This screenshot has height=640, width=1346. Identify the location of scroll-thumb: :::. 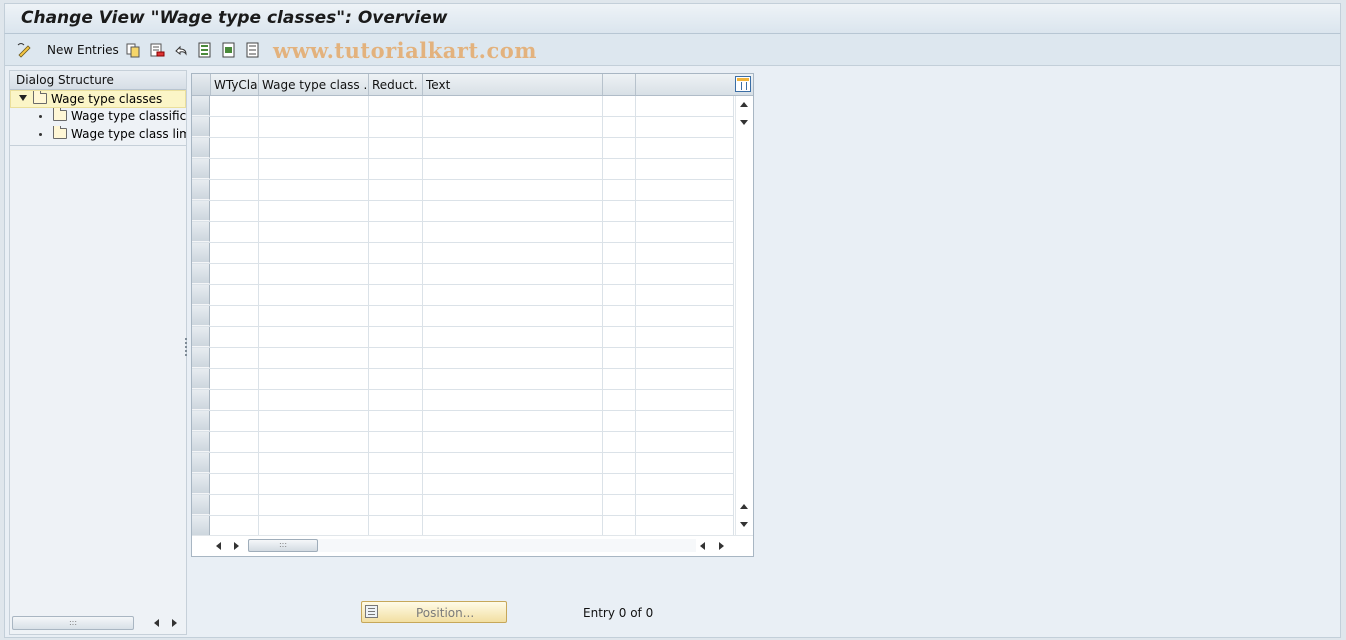
(283, 545).